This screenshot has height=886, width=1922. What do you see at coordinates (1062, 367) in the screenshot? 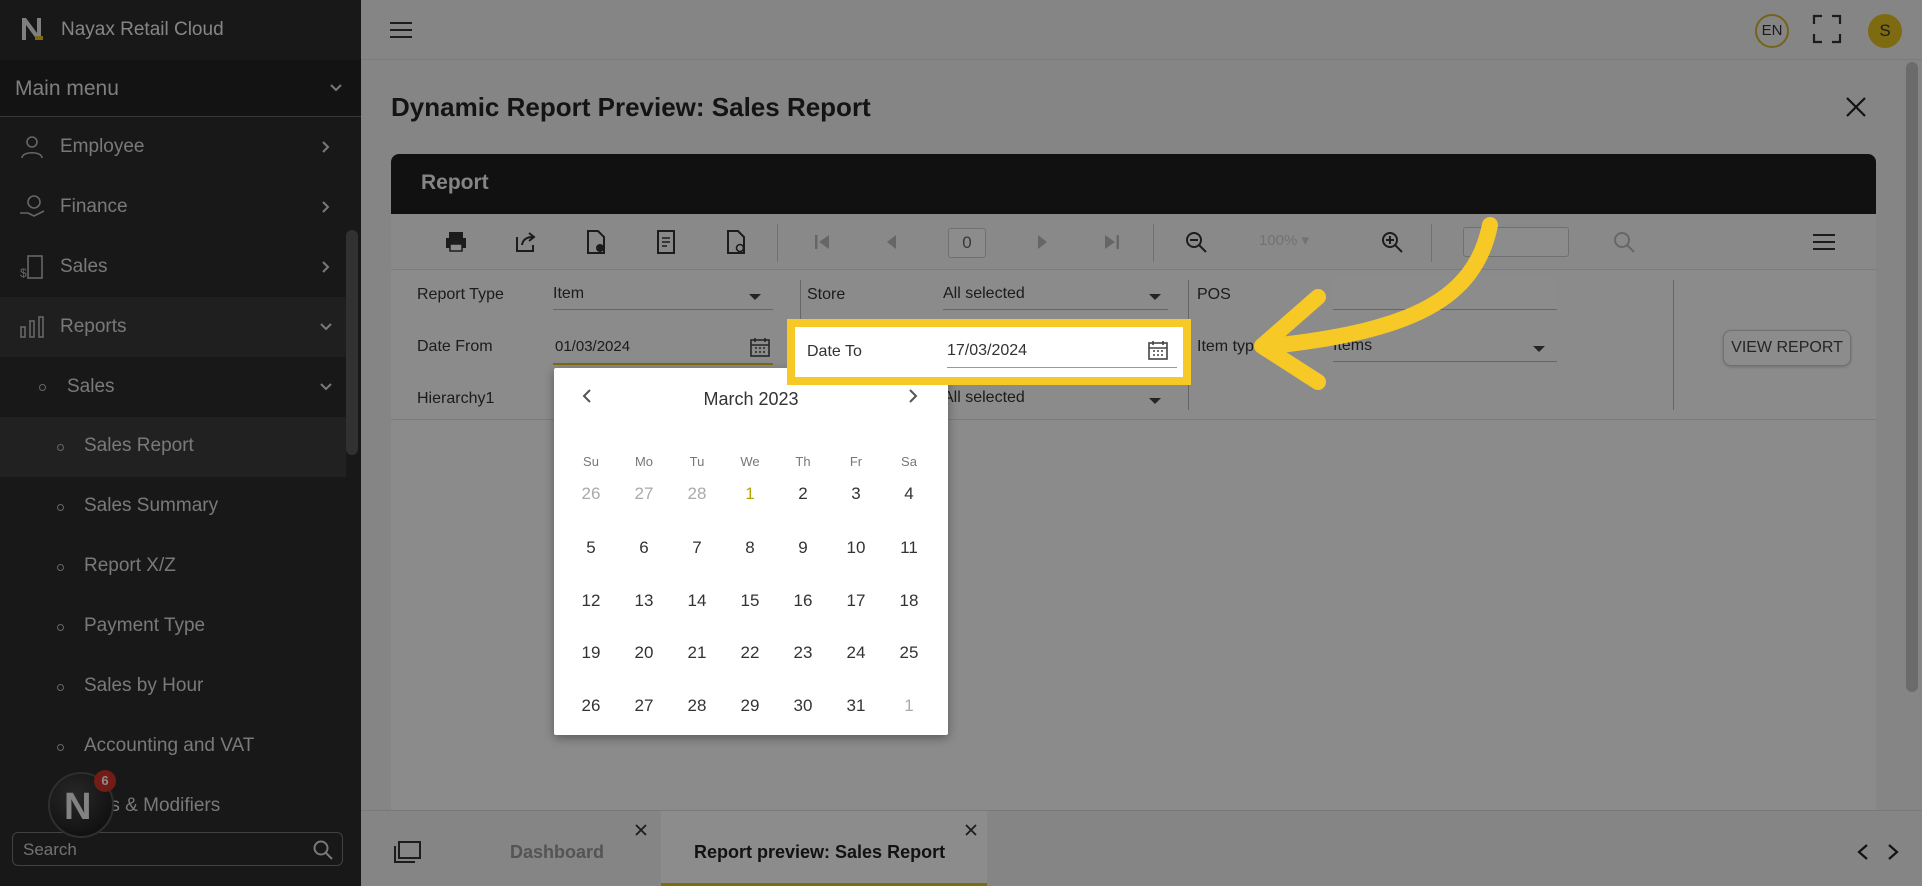
I see `field-underline` at bounding box center [1062, 367].